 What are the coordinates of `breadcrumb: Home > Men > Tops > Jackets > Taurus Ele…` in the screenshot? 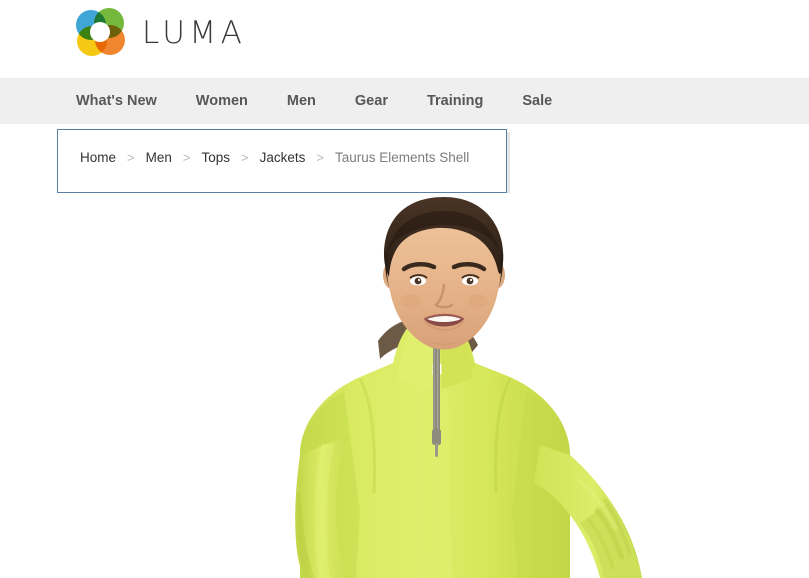 It's located at (274, 157).